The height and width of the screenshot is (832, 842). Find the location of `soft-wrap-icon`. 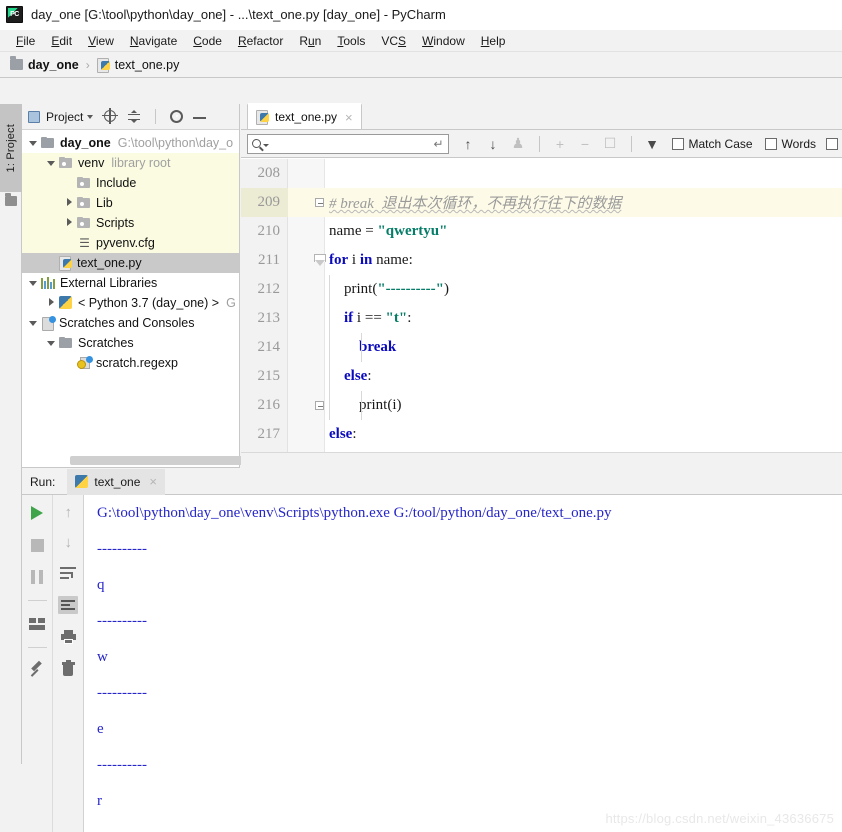

soft-wrap-icon is located at coordinates (68, 573).